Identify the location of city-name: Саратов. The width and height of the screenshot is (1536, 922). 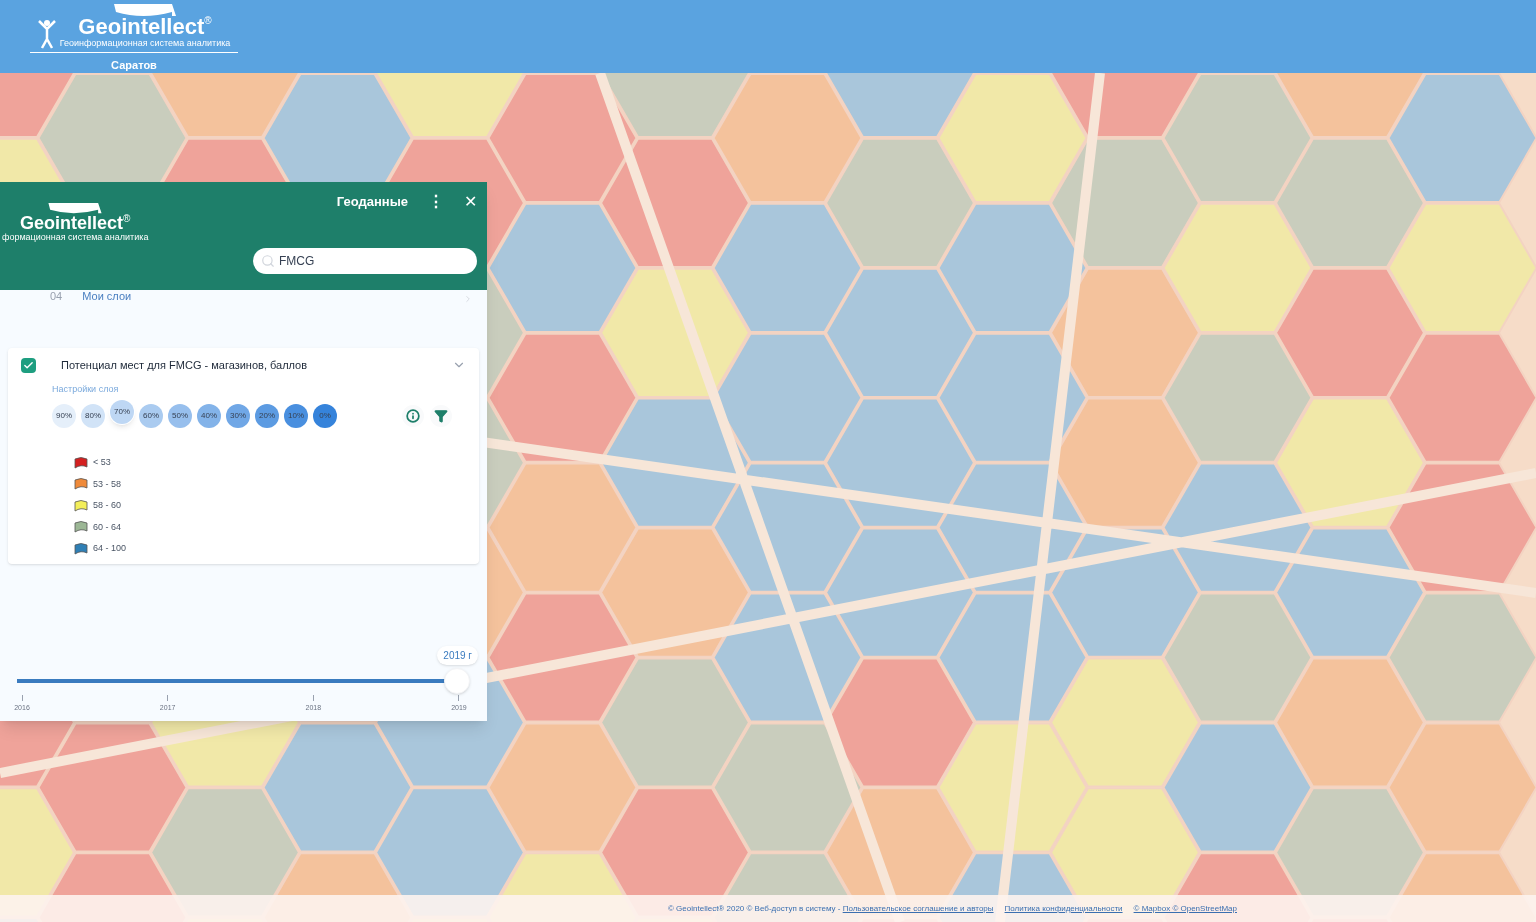
(134, 66).